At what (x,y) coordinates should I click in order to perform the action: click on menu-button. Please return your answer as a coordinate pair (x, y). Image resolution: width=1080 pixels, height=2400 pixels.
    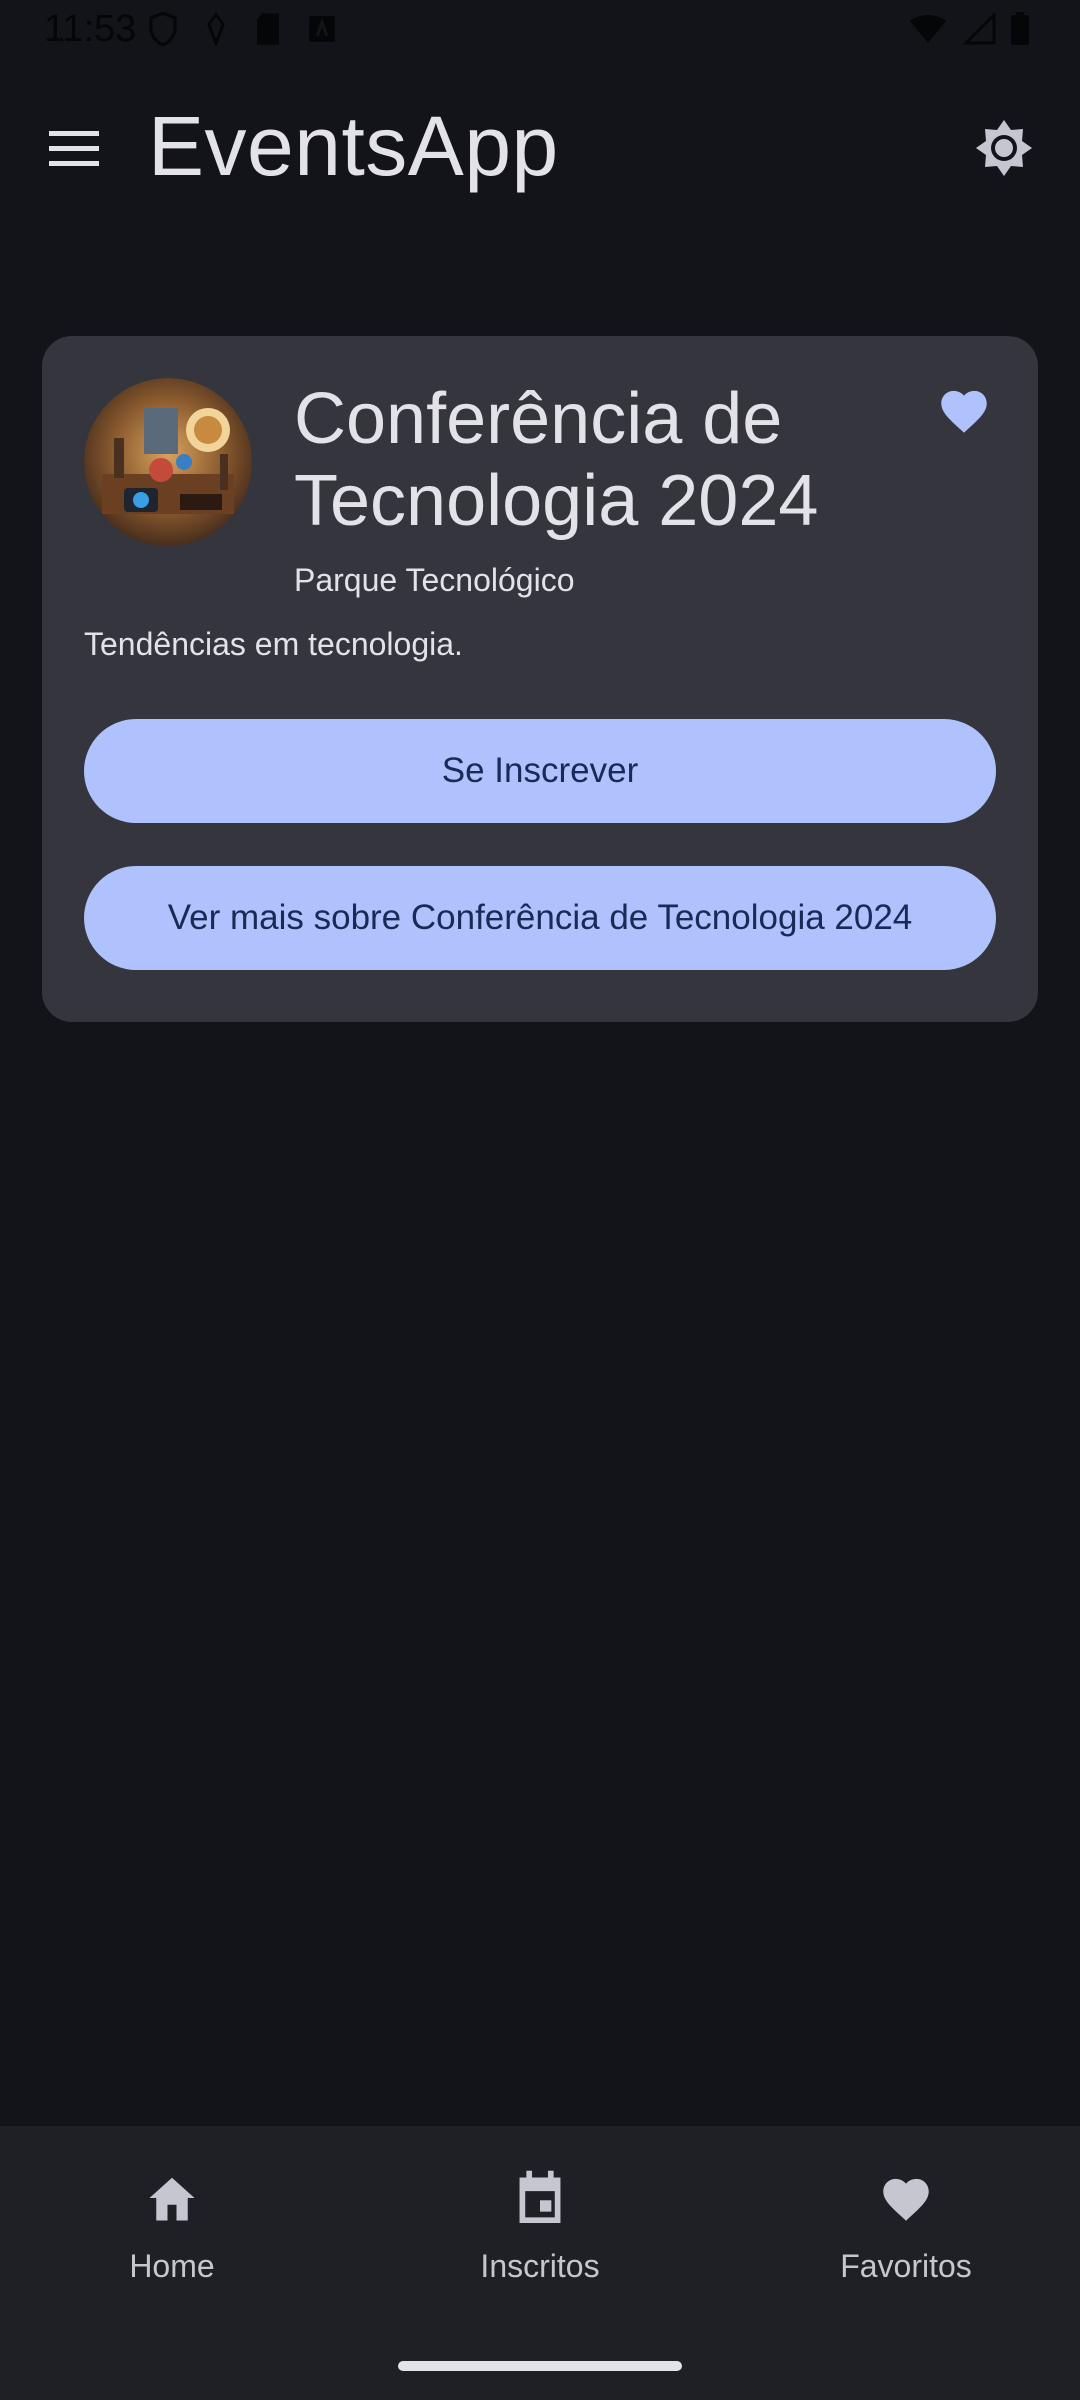
    Looking at the image, I should click on (74, 148).